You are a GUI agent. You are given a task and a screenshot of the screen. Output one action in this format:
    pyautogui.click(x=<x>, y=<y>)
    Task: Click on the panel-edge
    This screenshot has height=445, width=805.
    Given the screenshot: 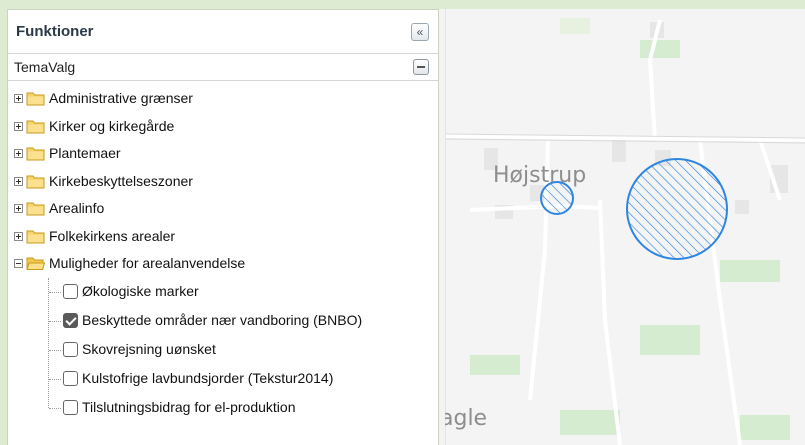 What is the action you would take?
    pyautogui.click(x=442, y=227)
    